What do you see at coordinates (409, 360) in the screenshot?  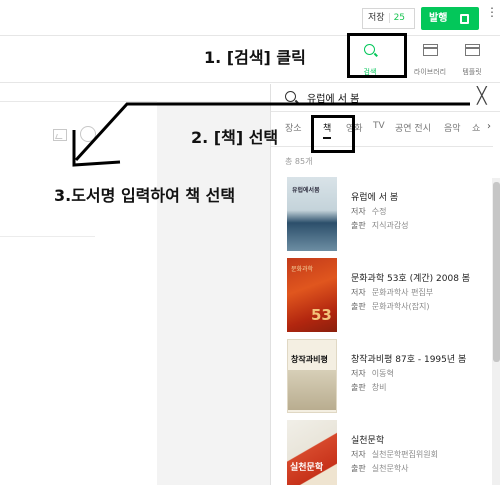 I see `result-title: 창작과비평 87호 - 1995년 봄` at bounding box center [409, 360].